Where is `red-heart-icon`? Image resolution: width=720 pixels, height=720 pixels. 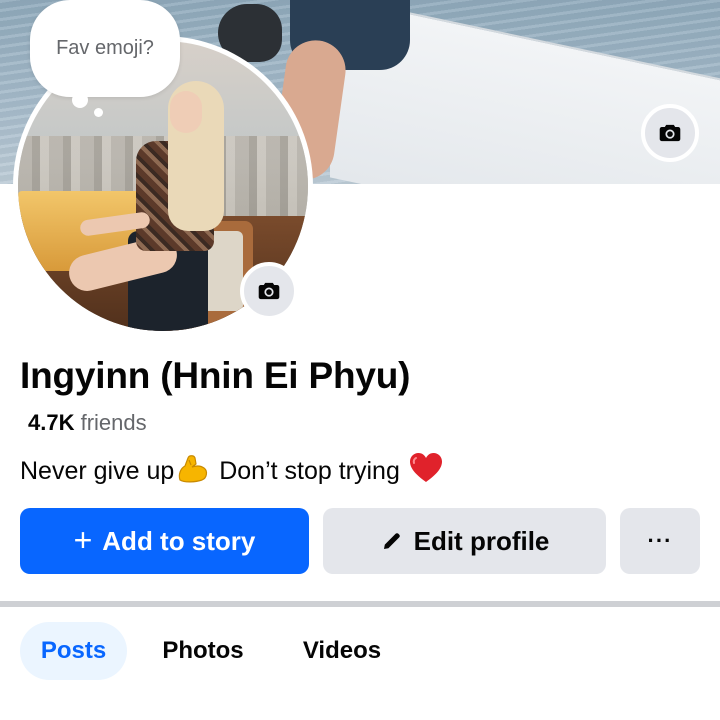 red-heart-icon is located at coordinates (426, 472).